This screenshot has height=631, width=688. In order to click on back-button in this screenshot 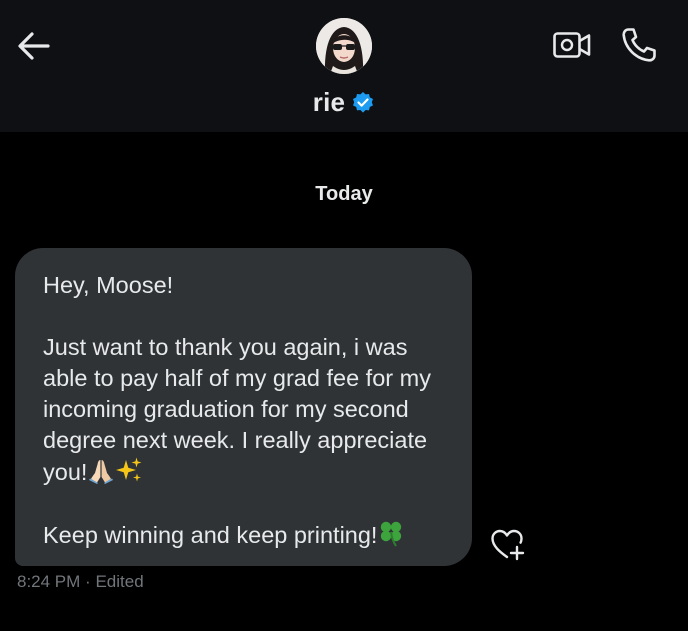, I will do `click(34, 46)`.